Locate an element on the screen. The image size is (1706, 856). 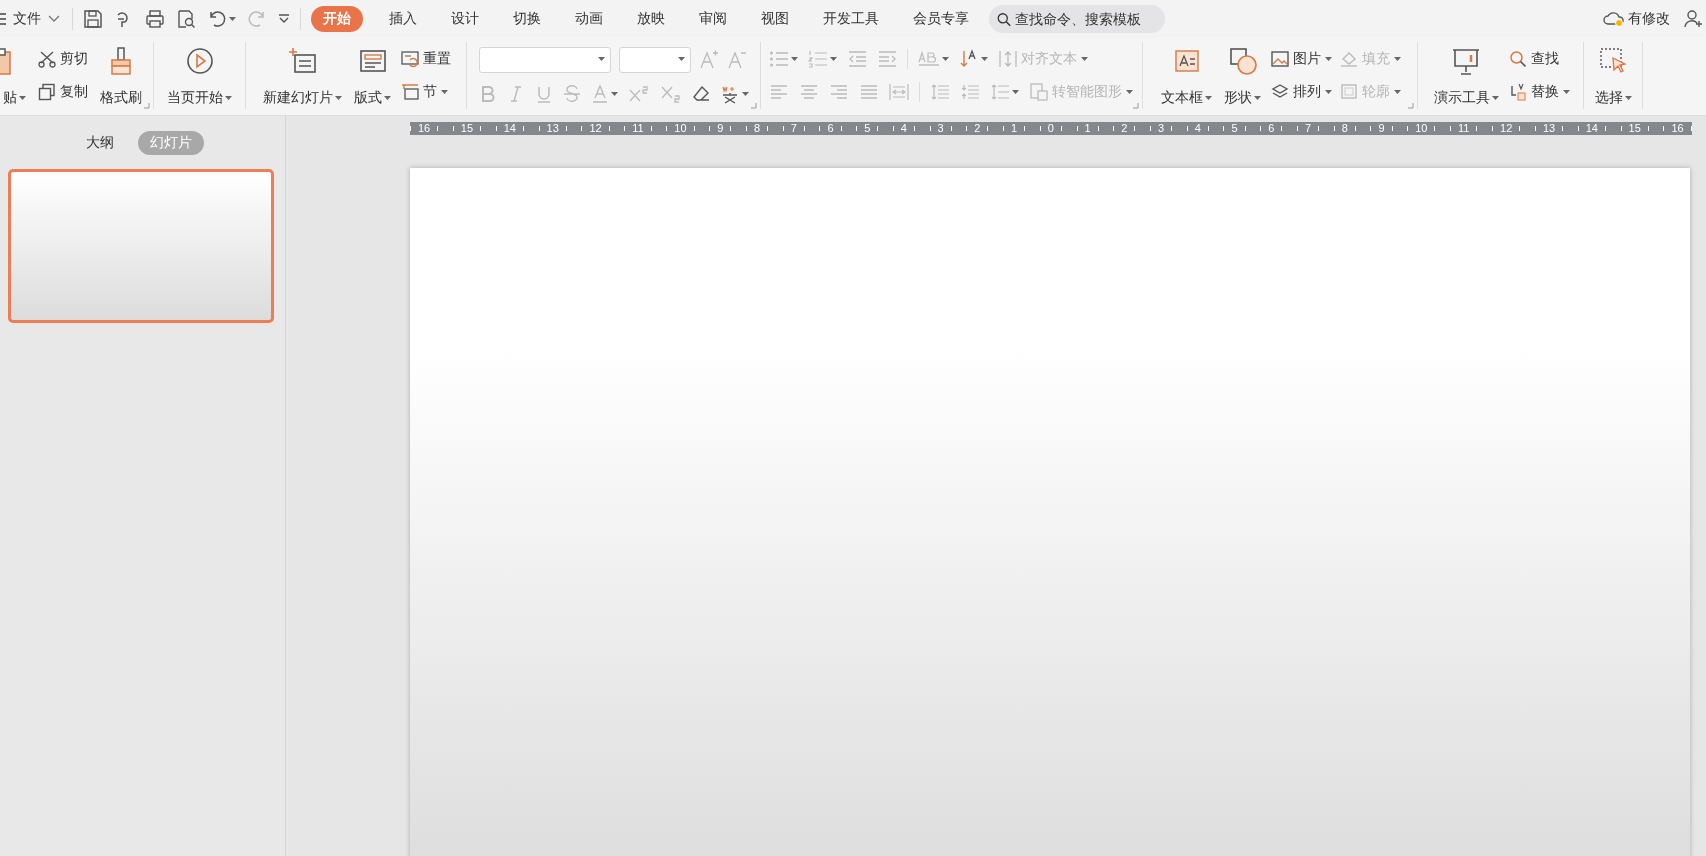
justify-icon is located at coordinates (869, 92).